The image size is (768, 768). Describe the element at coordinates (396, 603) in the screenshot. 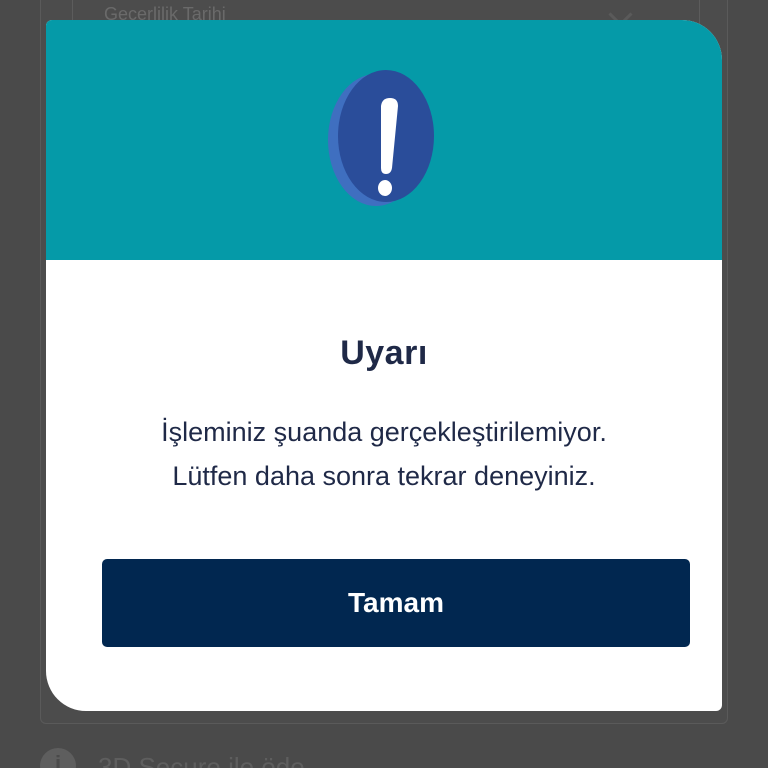

I see `ok-button: Tamam` at that location.